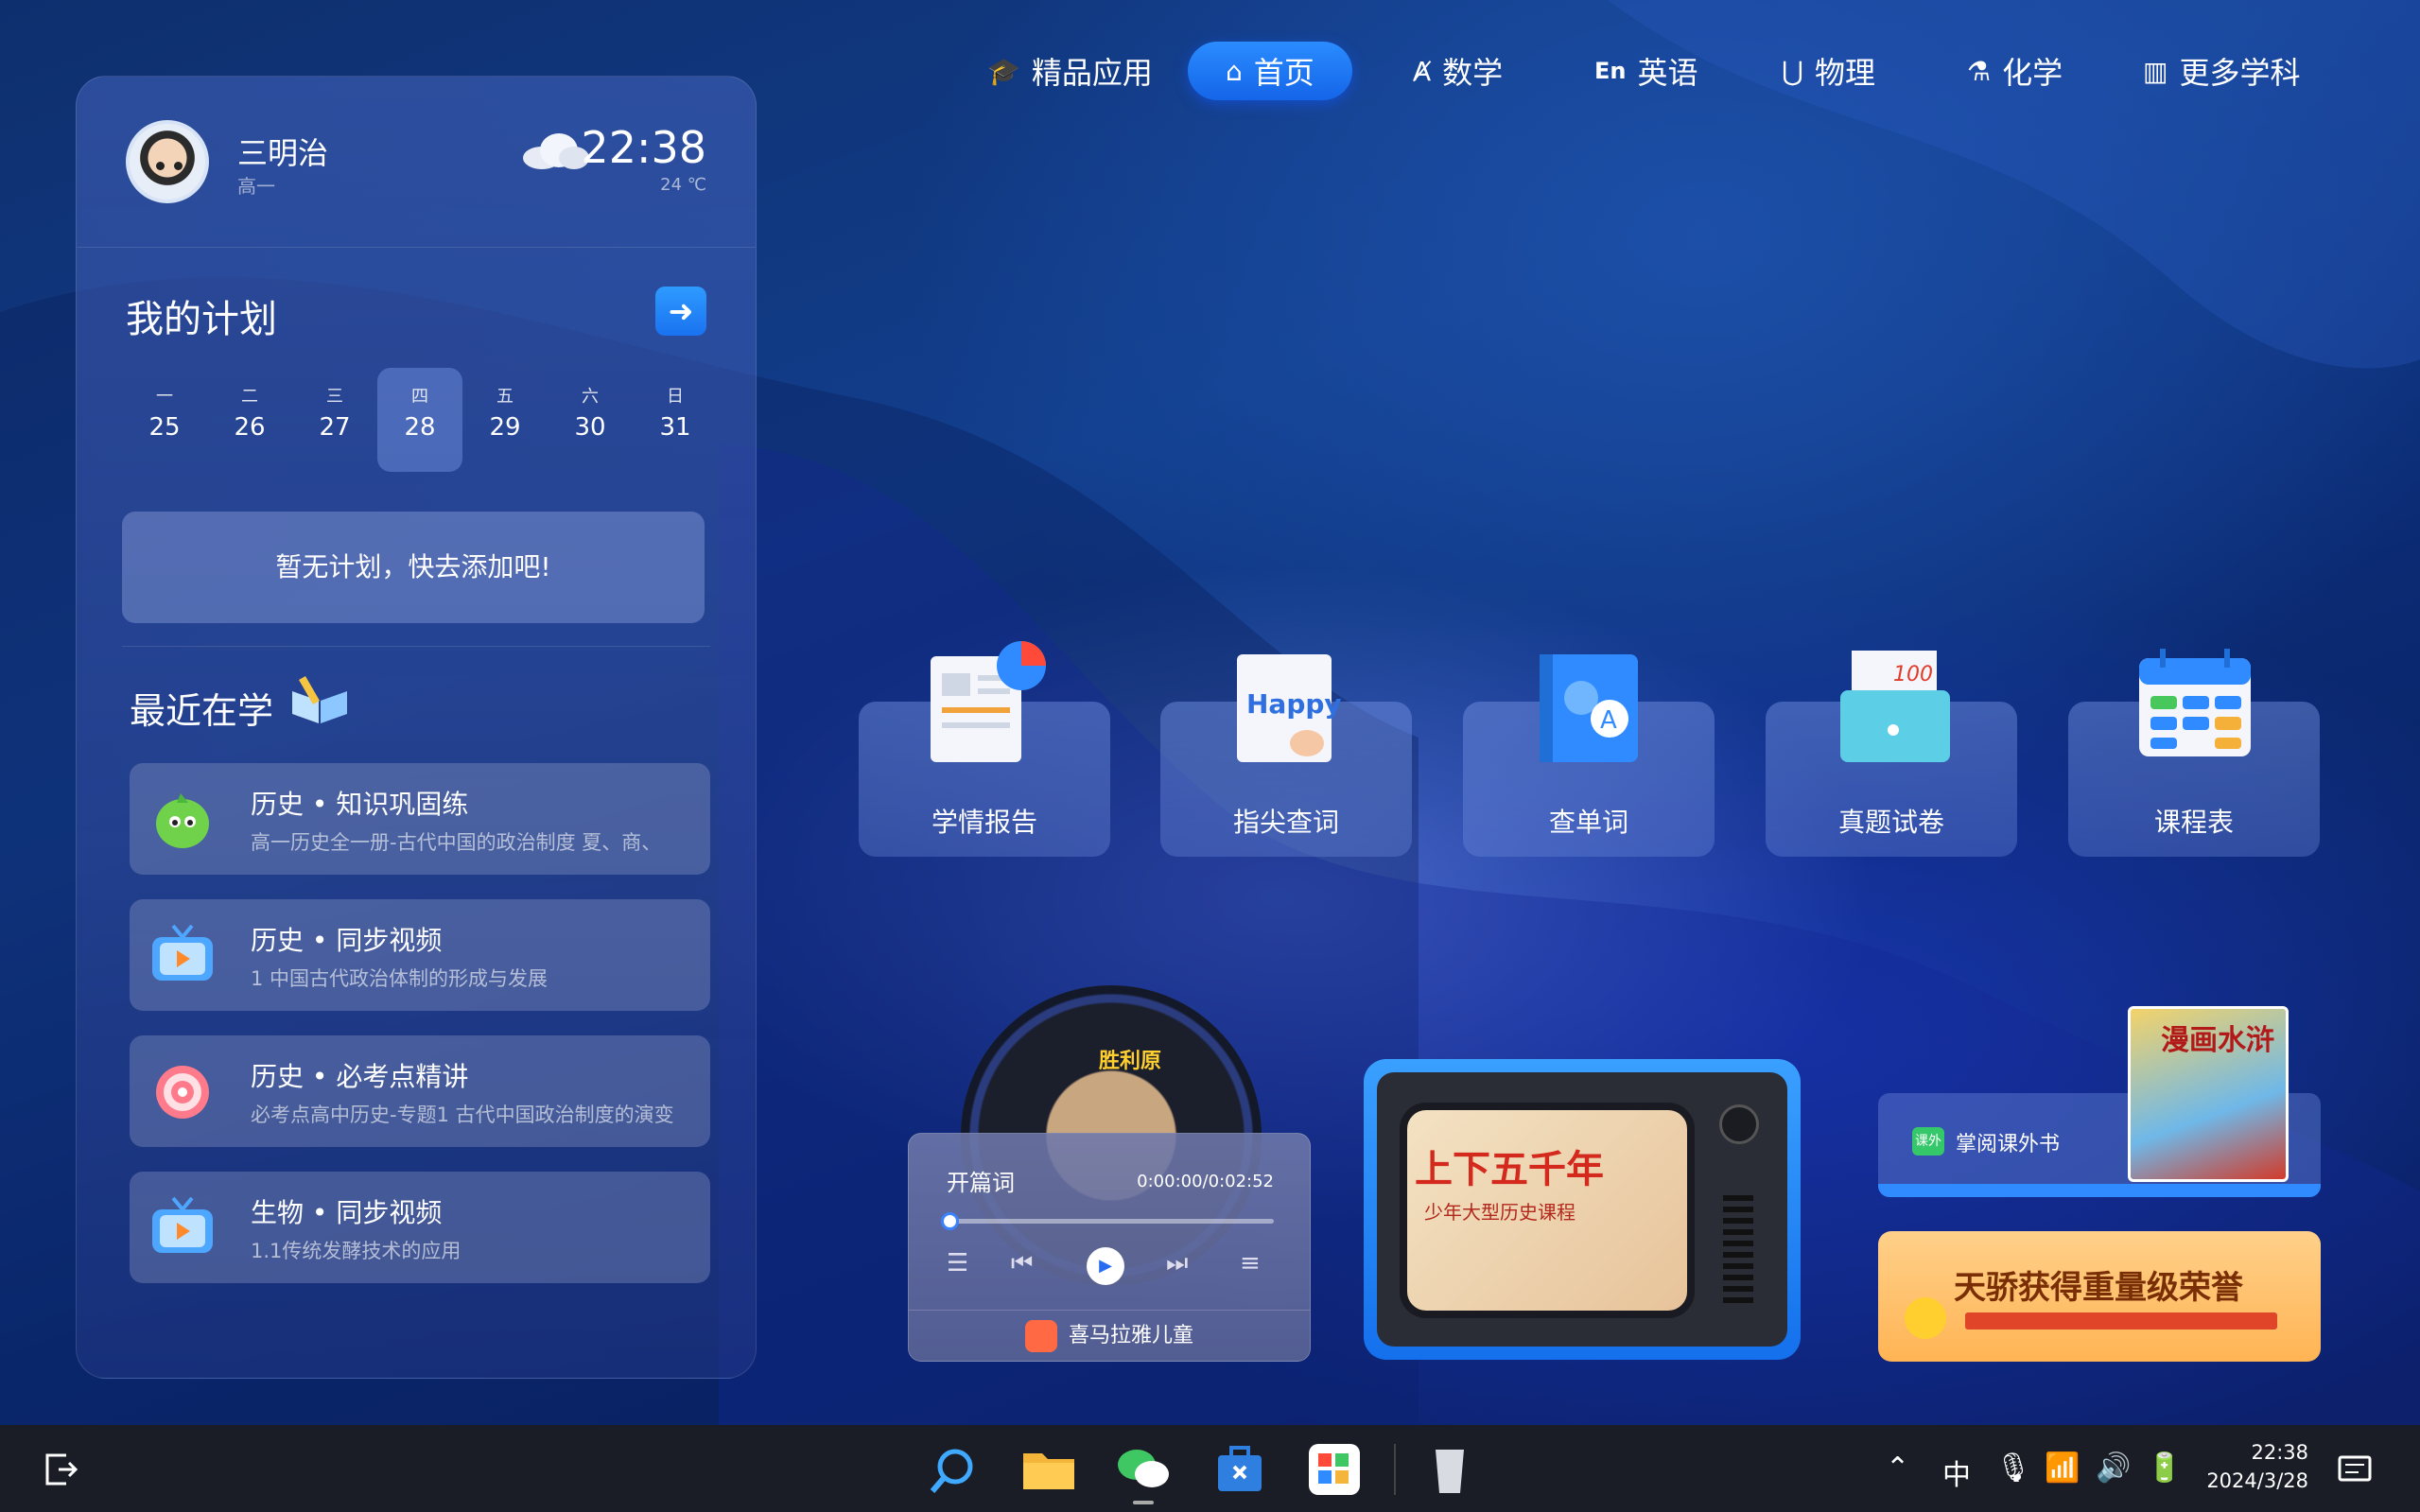 This screenshot has height=1512, width=2420. I want to click on user-name: 三明治, so click(283, 153).